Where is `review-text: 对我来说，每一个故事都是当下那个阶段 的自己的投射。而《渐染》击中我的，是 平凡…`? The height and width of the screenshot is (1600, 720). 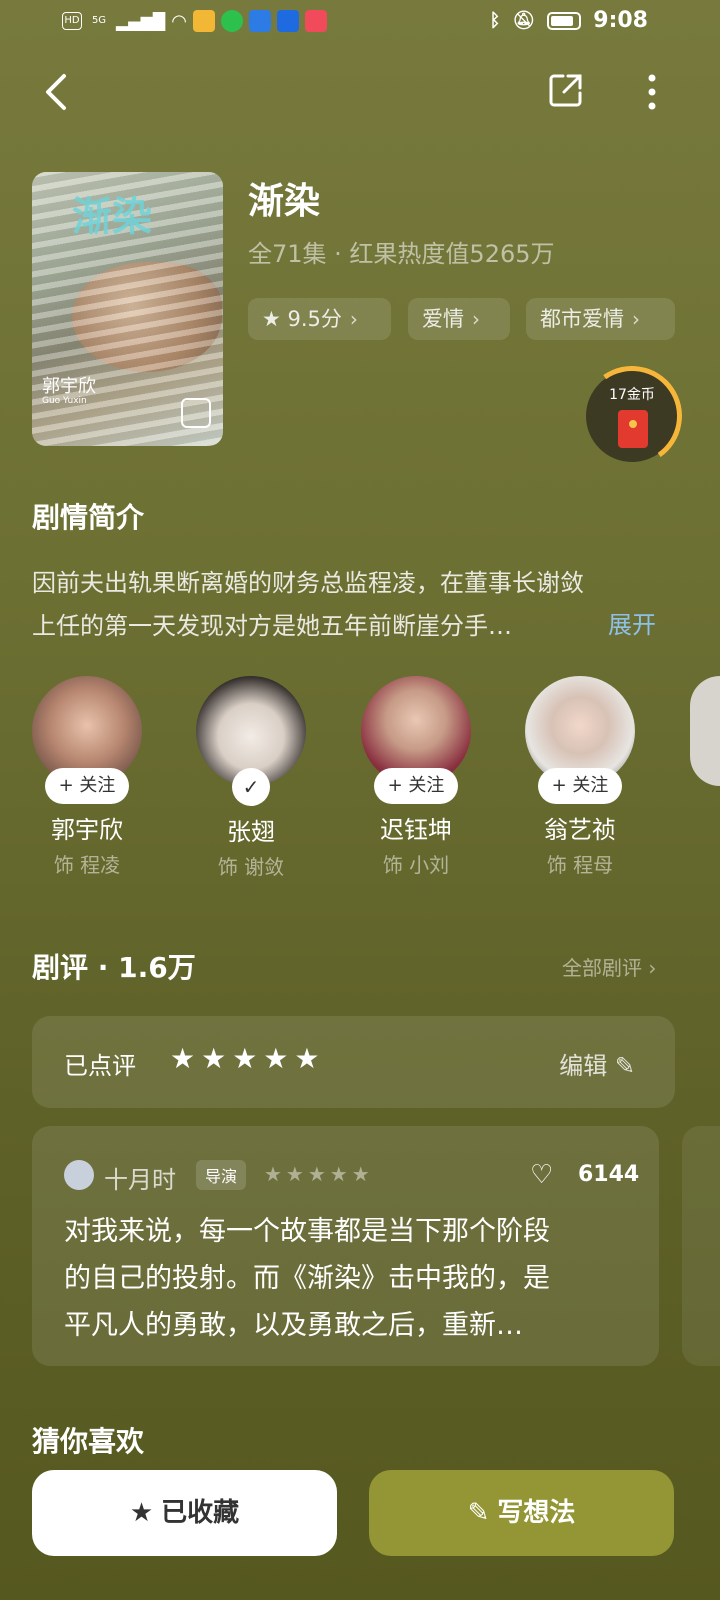 review-text: 对我来说，每一个故事都是当下那个阶段 的自己的投射。而《渐染》击中我的，是 平凡… is located at coordinates (349, 1278).